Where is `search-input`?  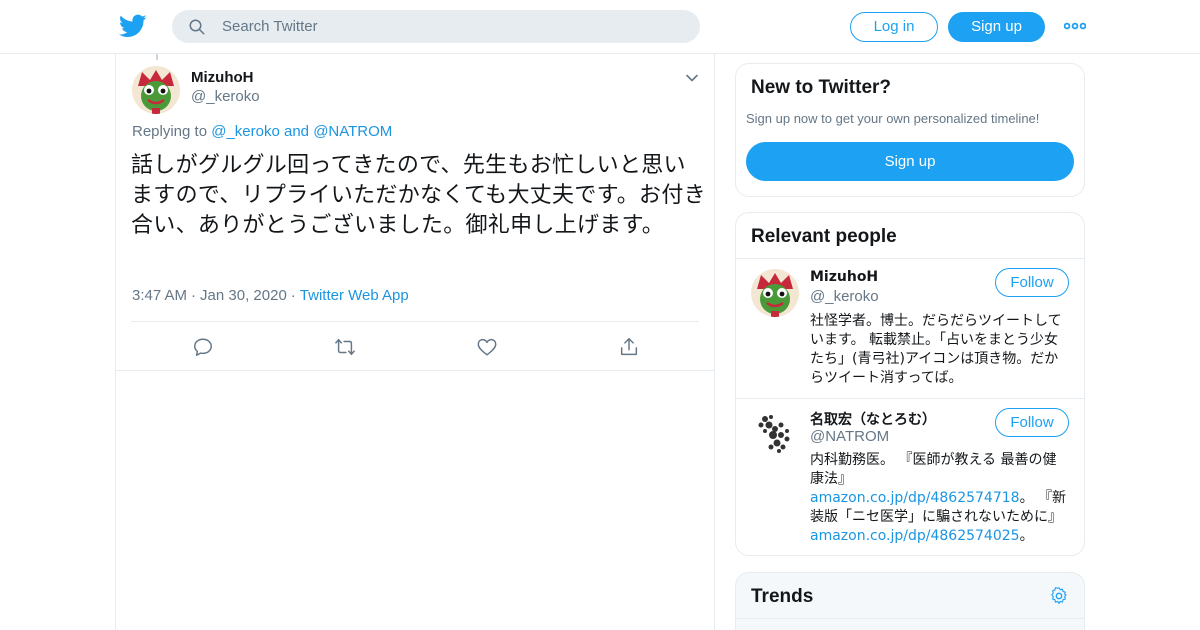
search-input is located at coordinates (452, 26).